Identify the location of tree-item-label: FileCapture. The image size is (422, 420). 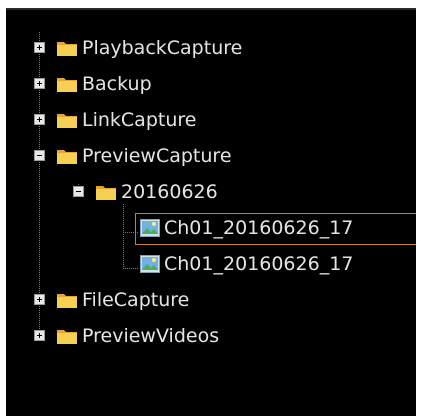
(136, 300).